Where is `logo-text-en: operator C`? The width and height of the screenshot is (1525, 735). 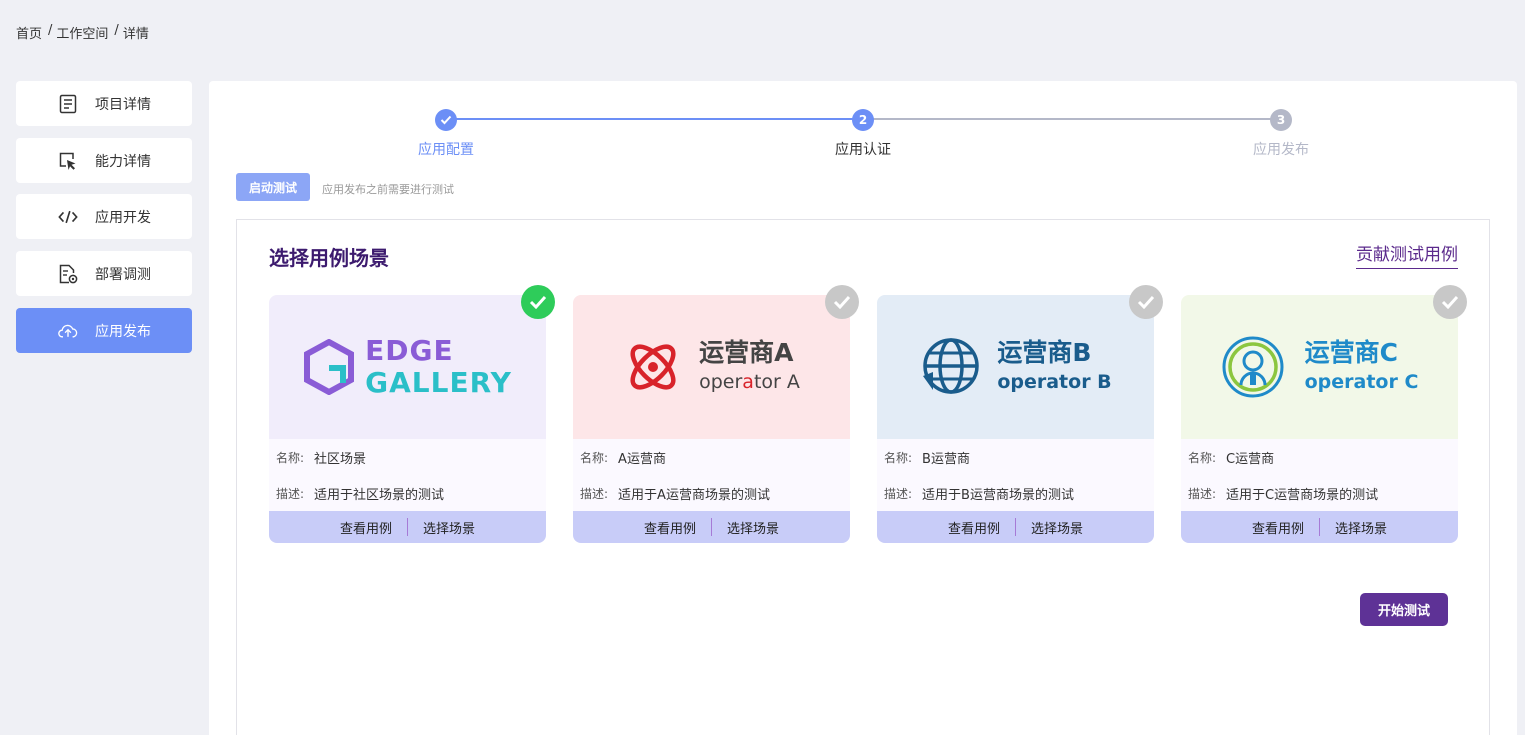 logo-text-en: operator C is located at coordinates (1361, 382).